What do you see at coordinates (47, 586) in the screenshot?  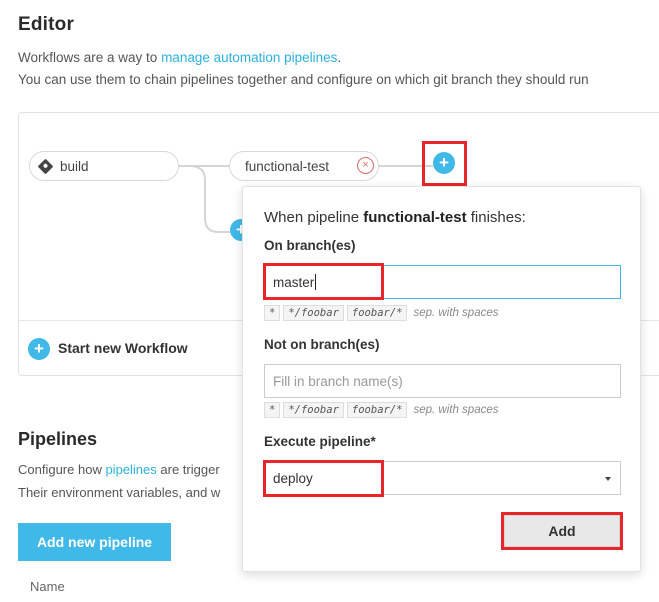 I see `name-column-header: Name` at bounding box center [47, 586].